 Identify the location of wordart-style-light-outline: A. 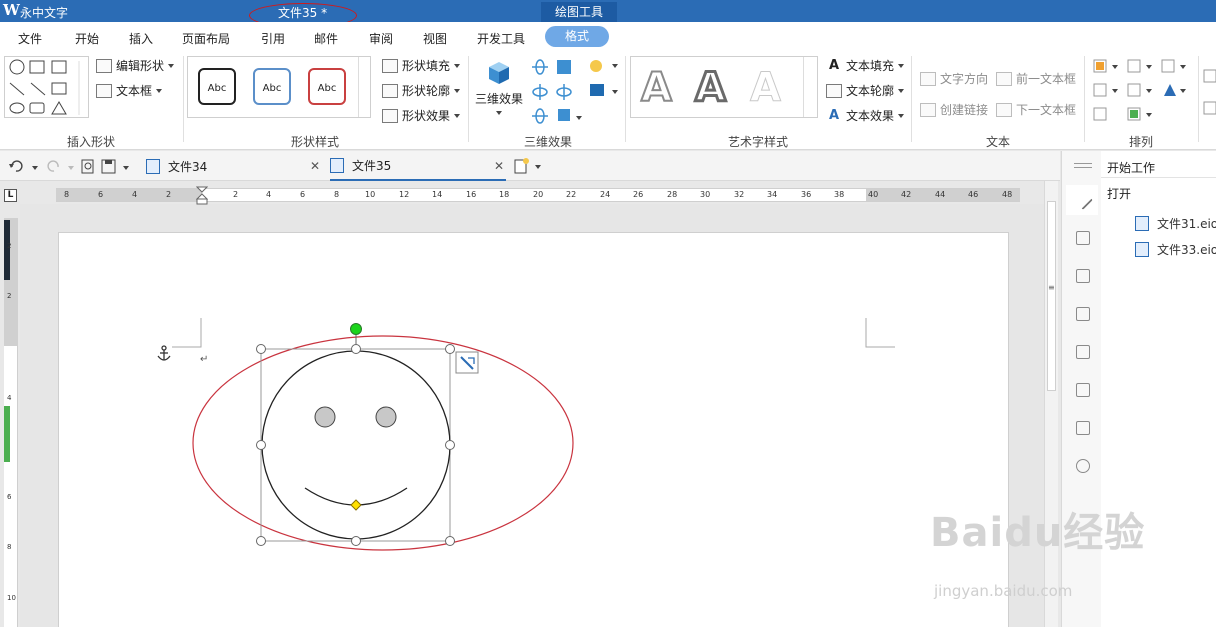
(766, 88).